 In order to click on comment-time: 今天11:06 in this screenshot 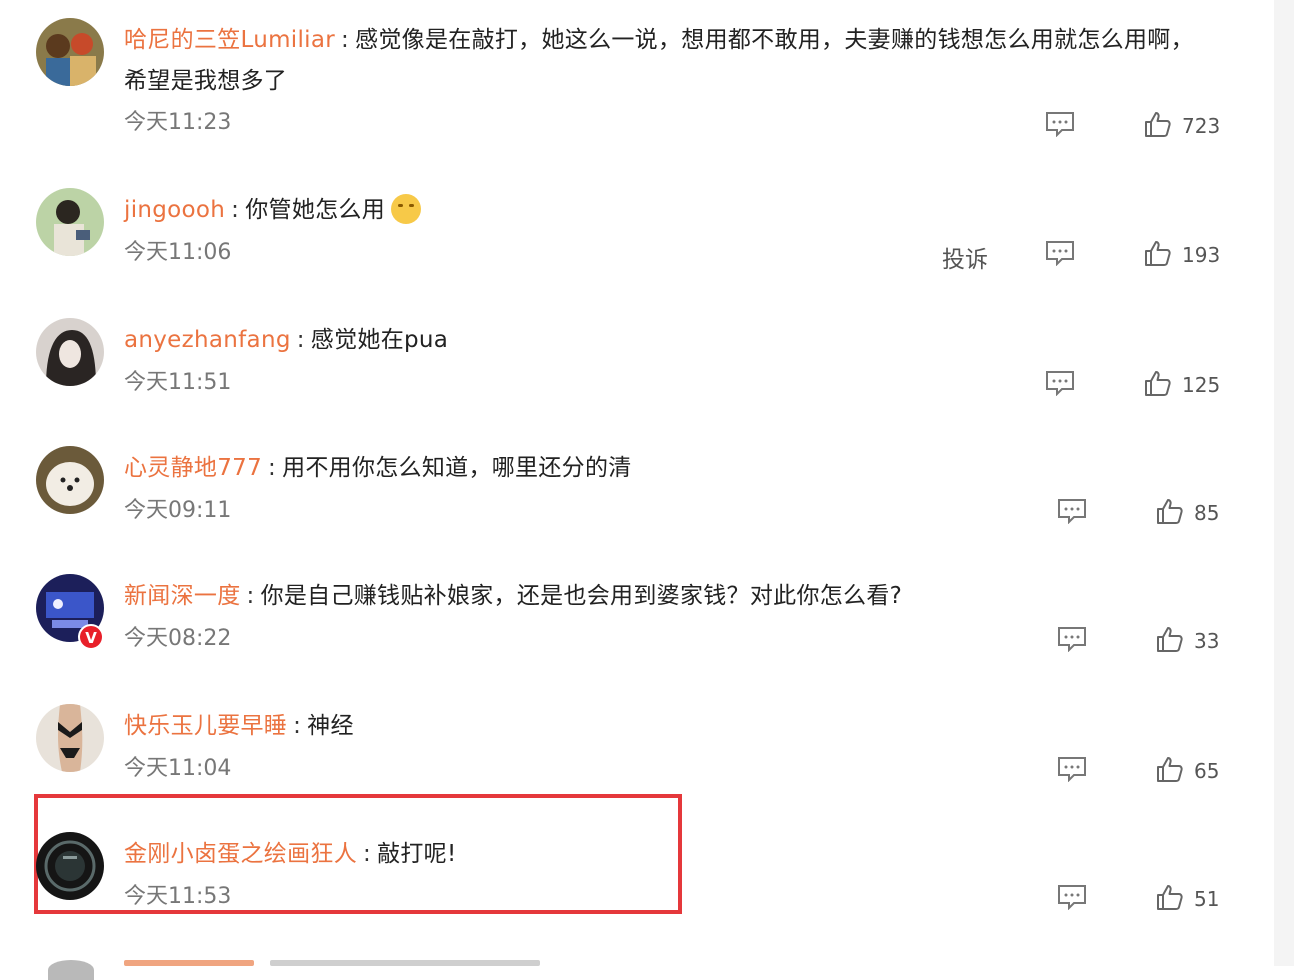, I will do `click(178, 252)`.